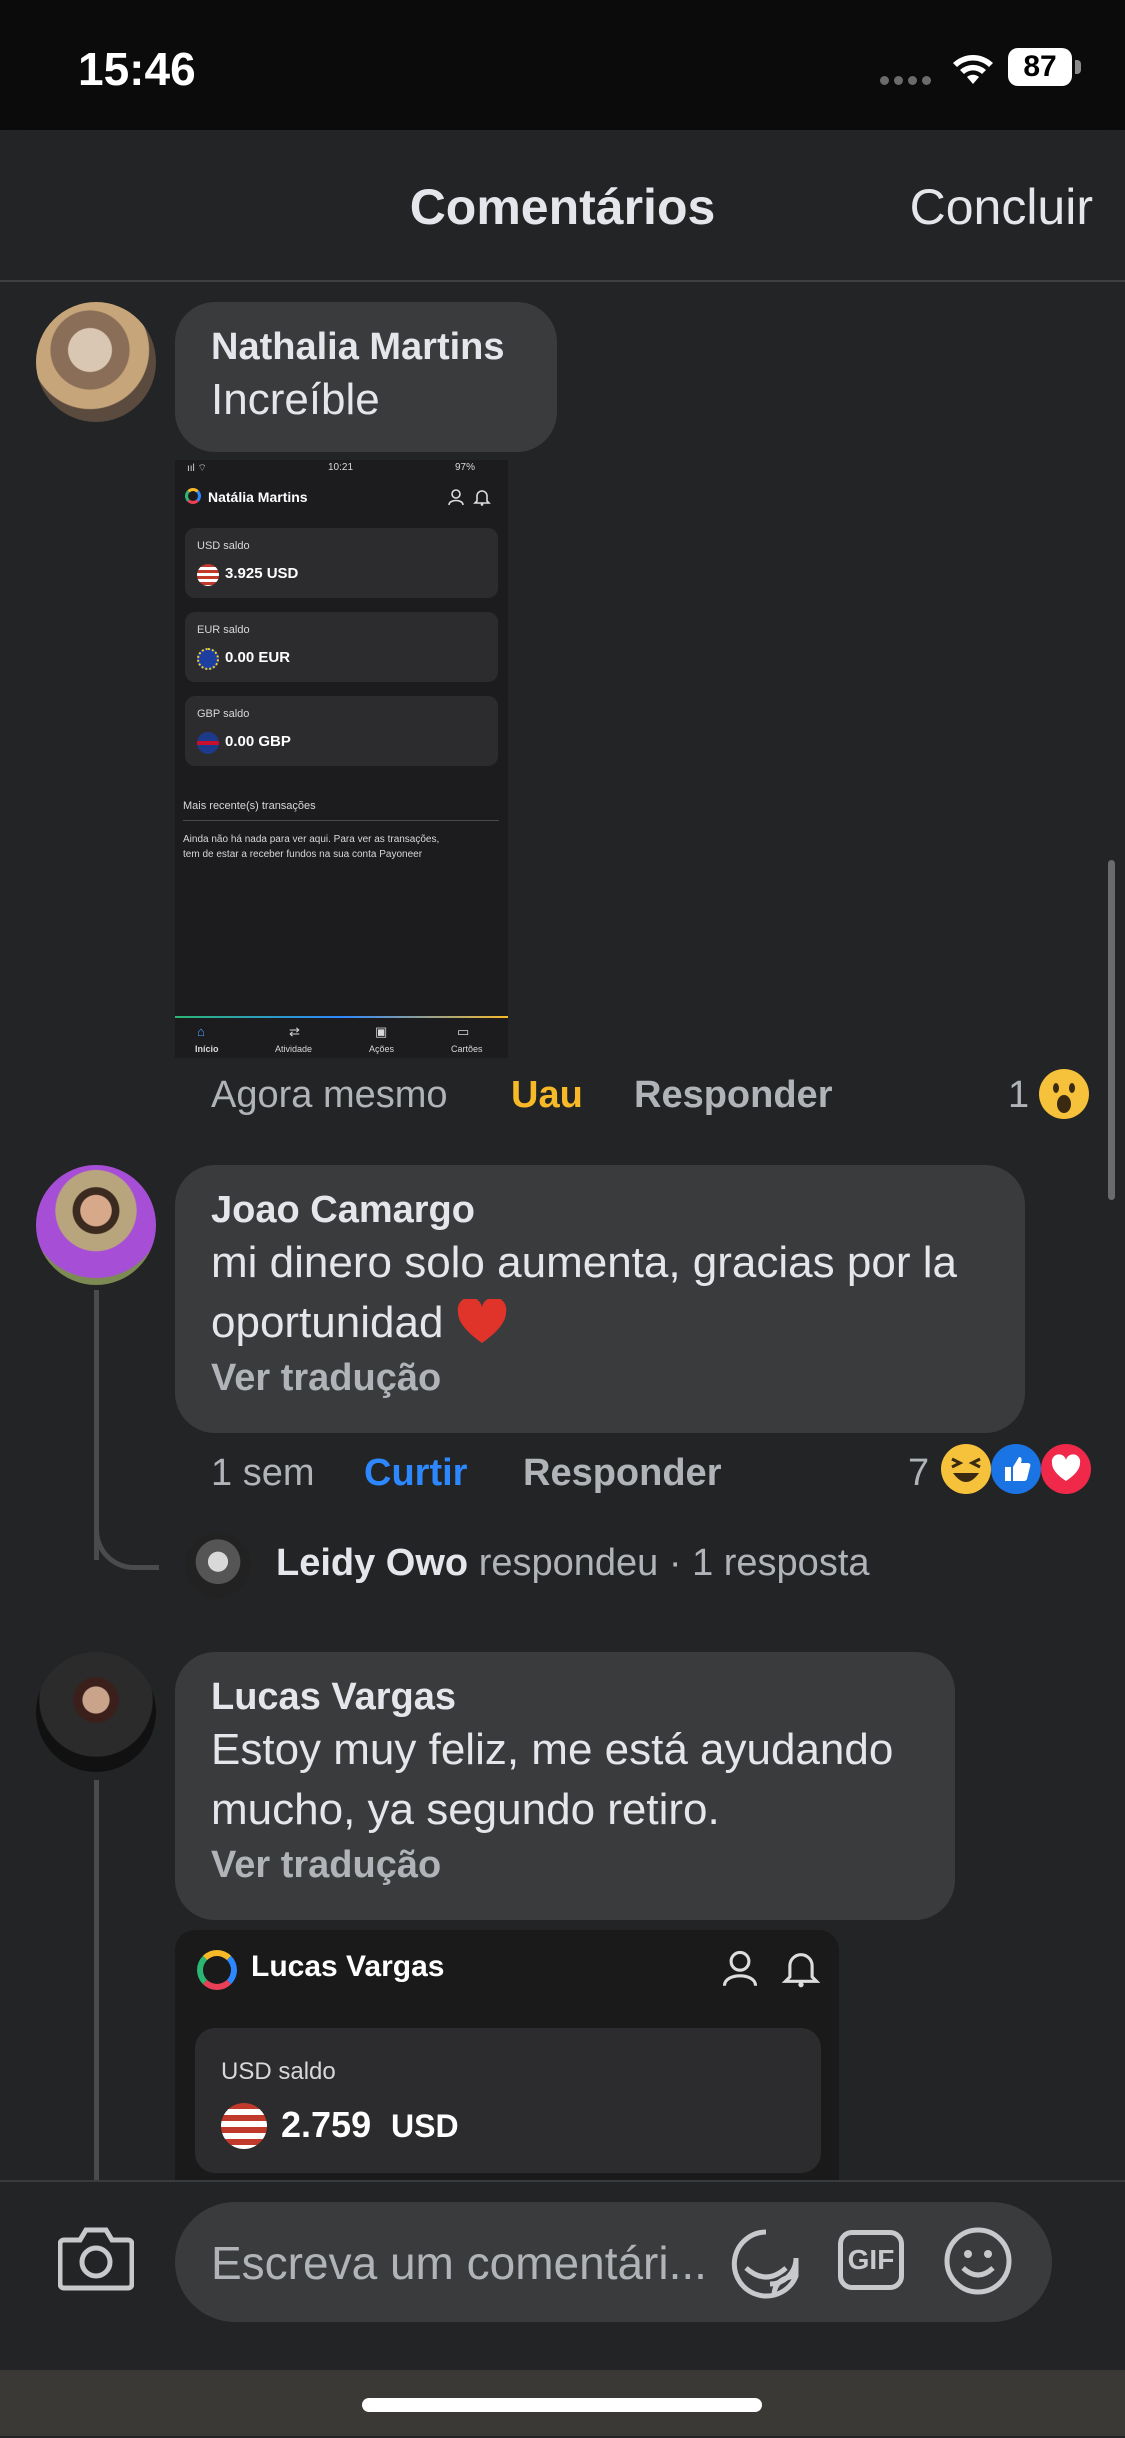 The image size is (1125, 2438). Describe the element at coordinates (341, 467) in the screenshot. I see `shot-time: 10:21` at that location.